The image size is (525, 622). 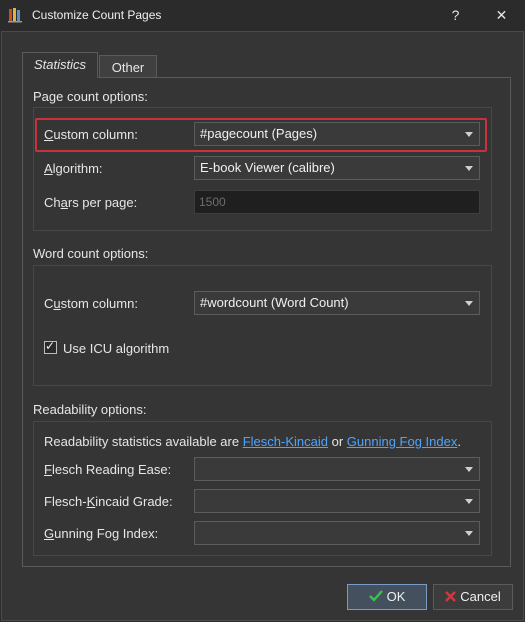 I want to click on flesch-kincaid-link: Flesch-Kincaid, so click(x=285, y=441).